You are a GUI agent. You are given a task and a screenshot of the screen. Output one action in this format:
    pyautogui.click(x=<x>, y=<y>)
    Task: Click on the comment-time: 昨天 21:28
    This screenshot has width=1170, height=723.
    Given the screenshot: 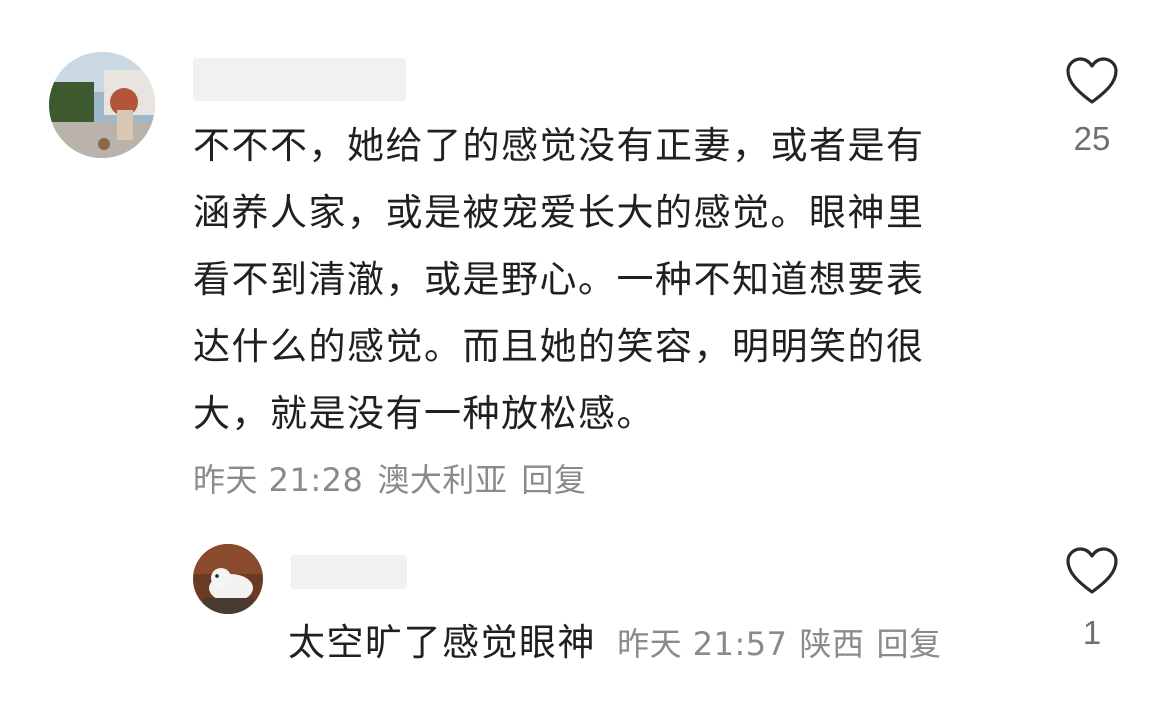 What is the action you would take?
    pyautogui.click(x=278, y=480)
    